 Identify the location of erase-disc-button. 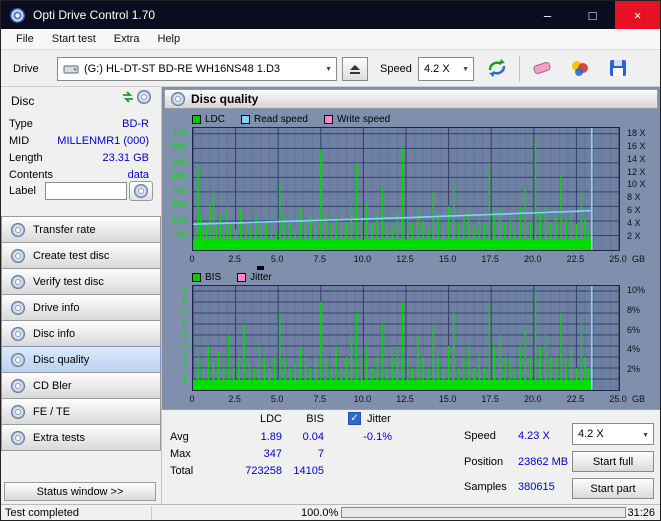
(542, 68).